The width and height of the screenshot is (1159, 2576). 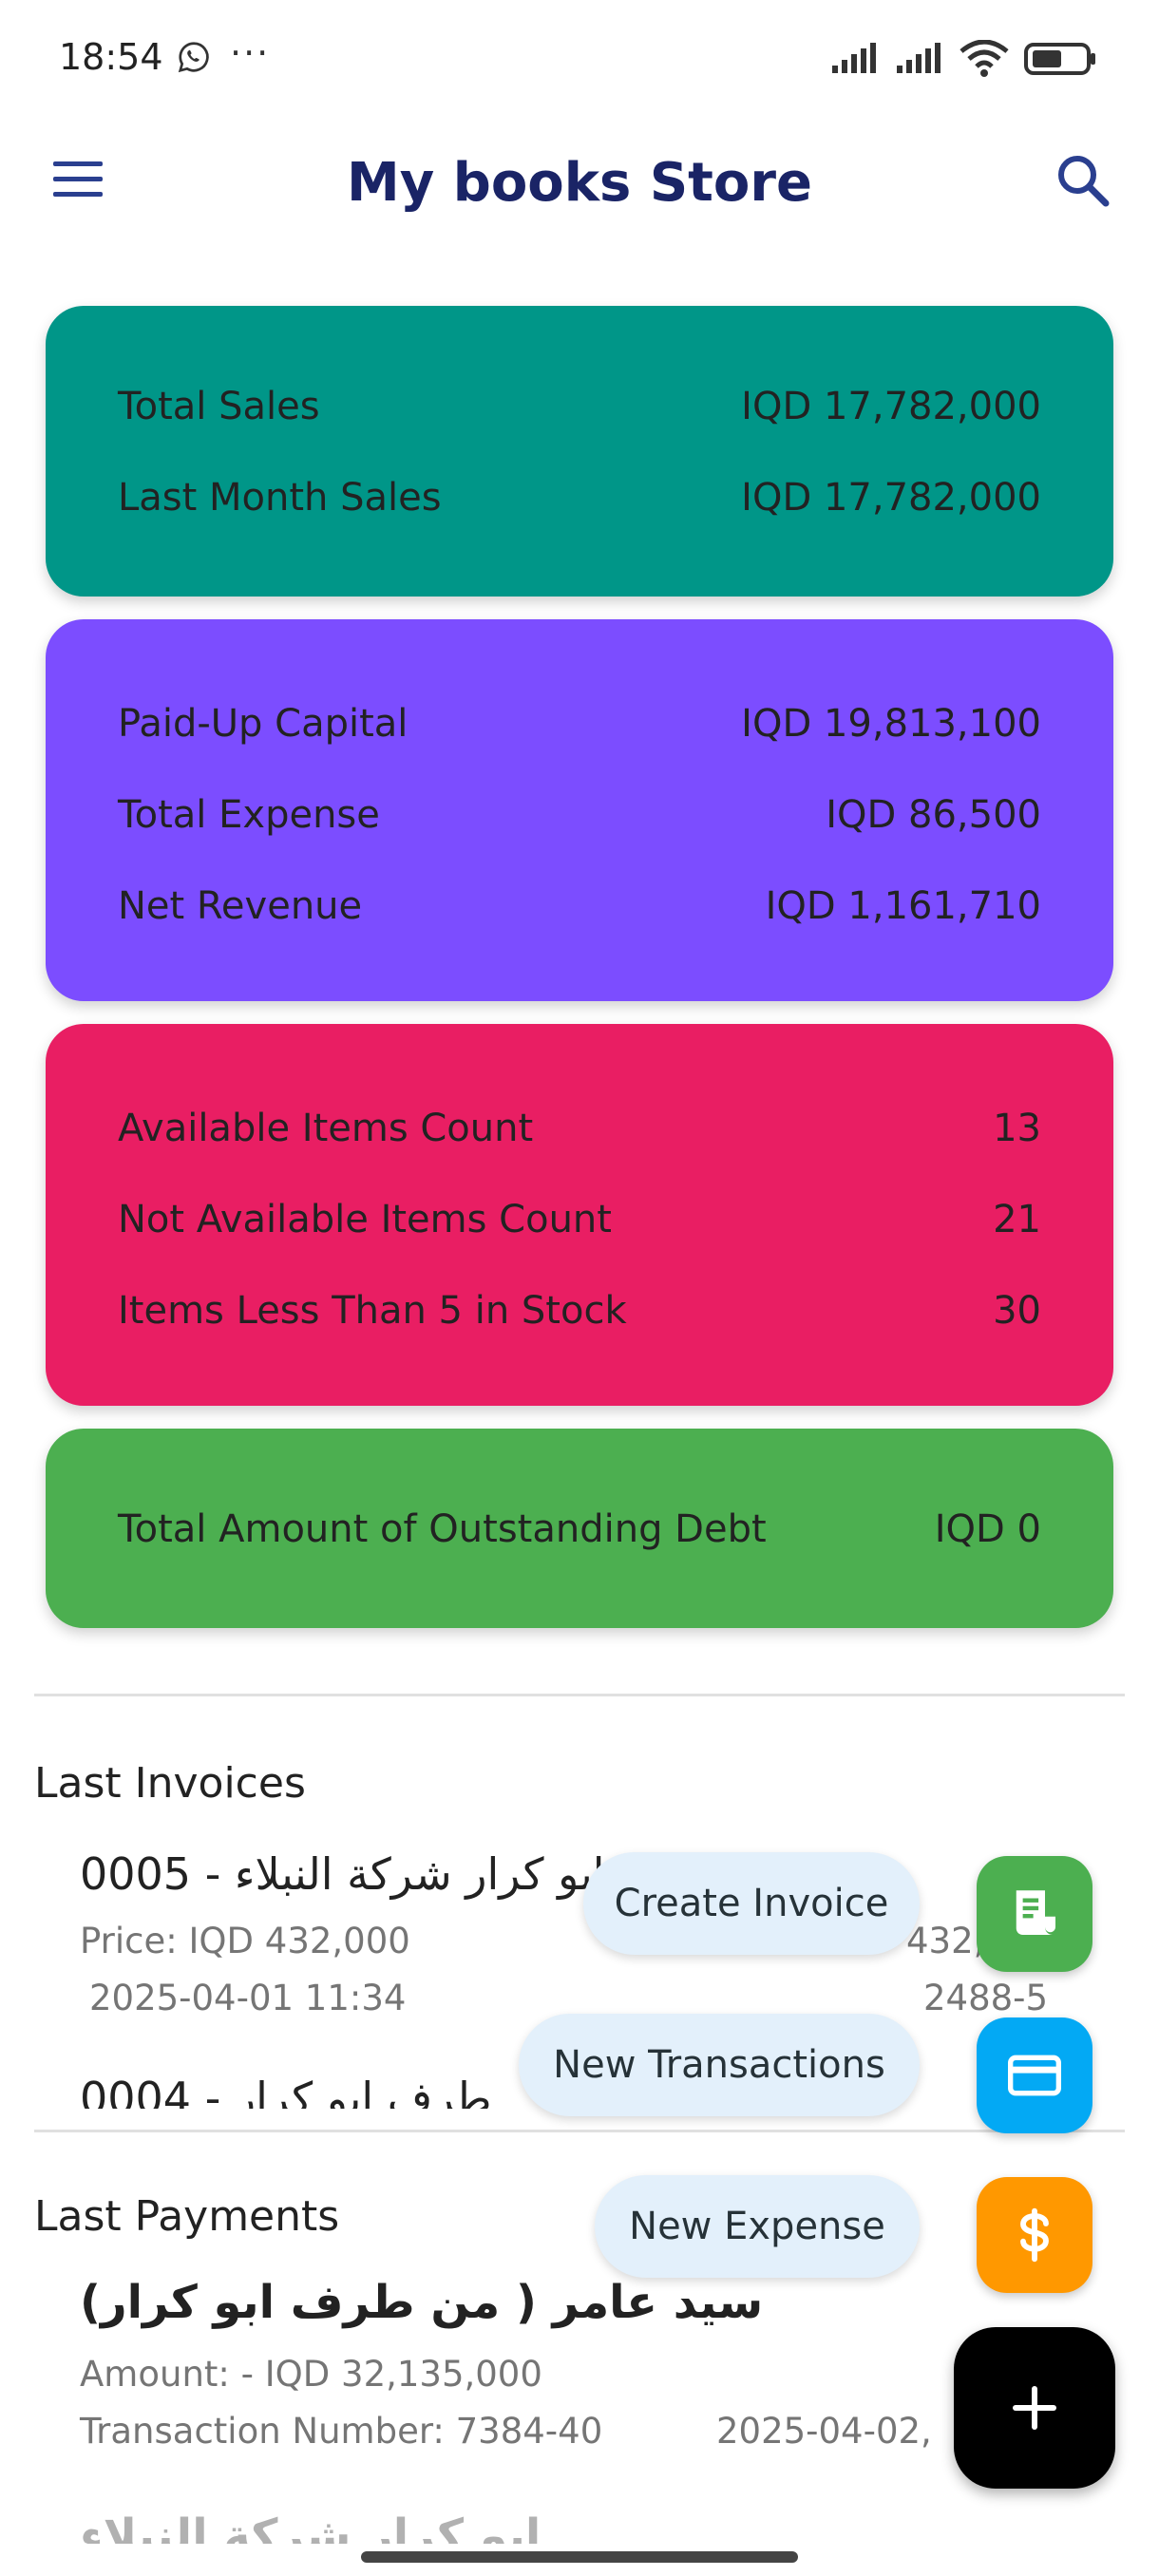 I want to click on available-items-row: Available Items Count 13, so click(x=579, y=1128).